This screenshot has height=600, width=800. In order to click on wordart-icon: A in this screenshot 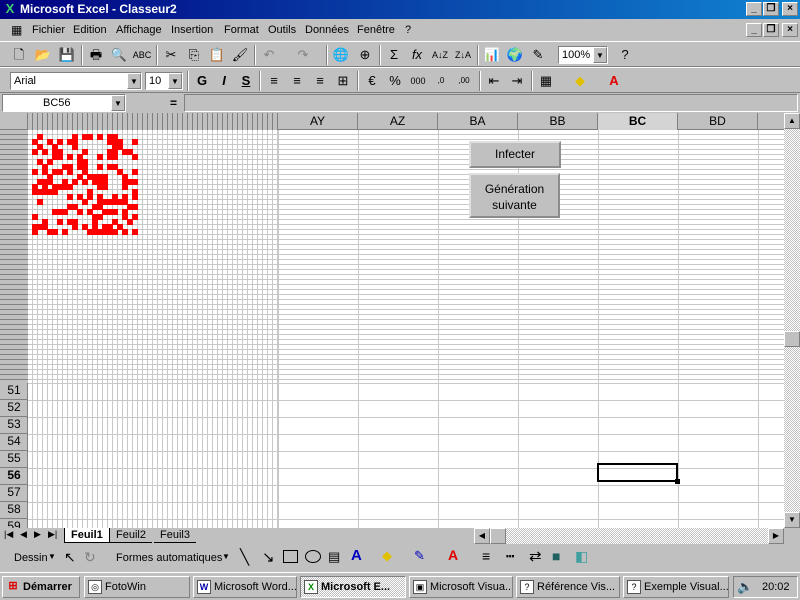, I will do `click(356, 555)`.